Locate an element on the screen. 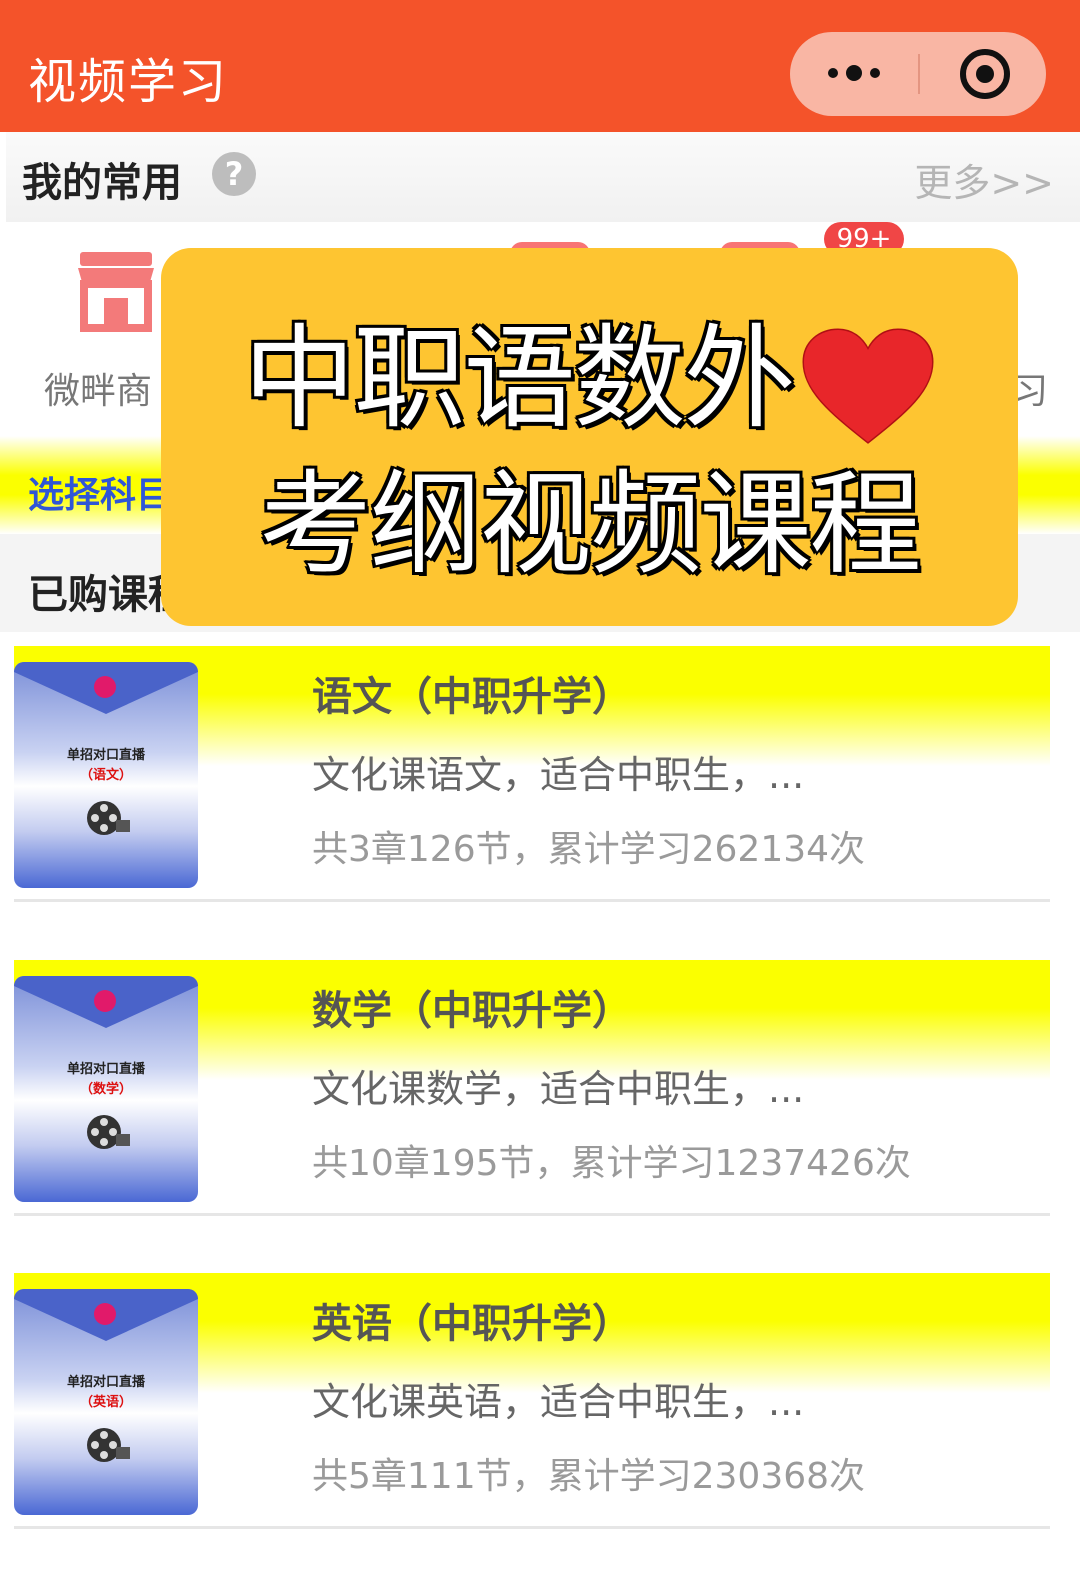 Image resolution: width=1080 pixels, height=1581 pixels. header: 视频学习 is located at coordinates (540, 66).